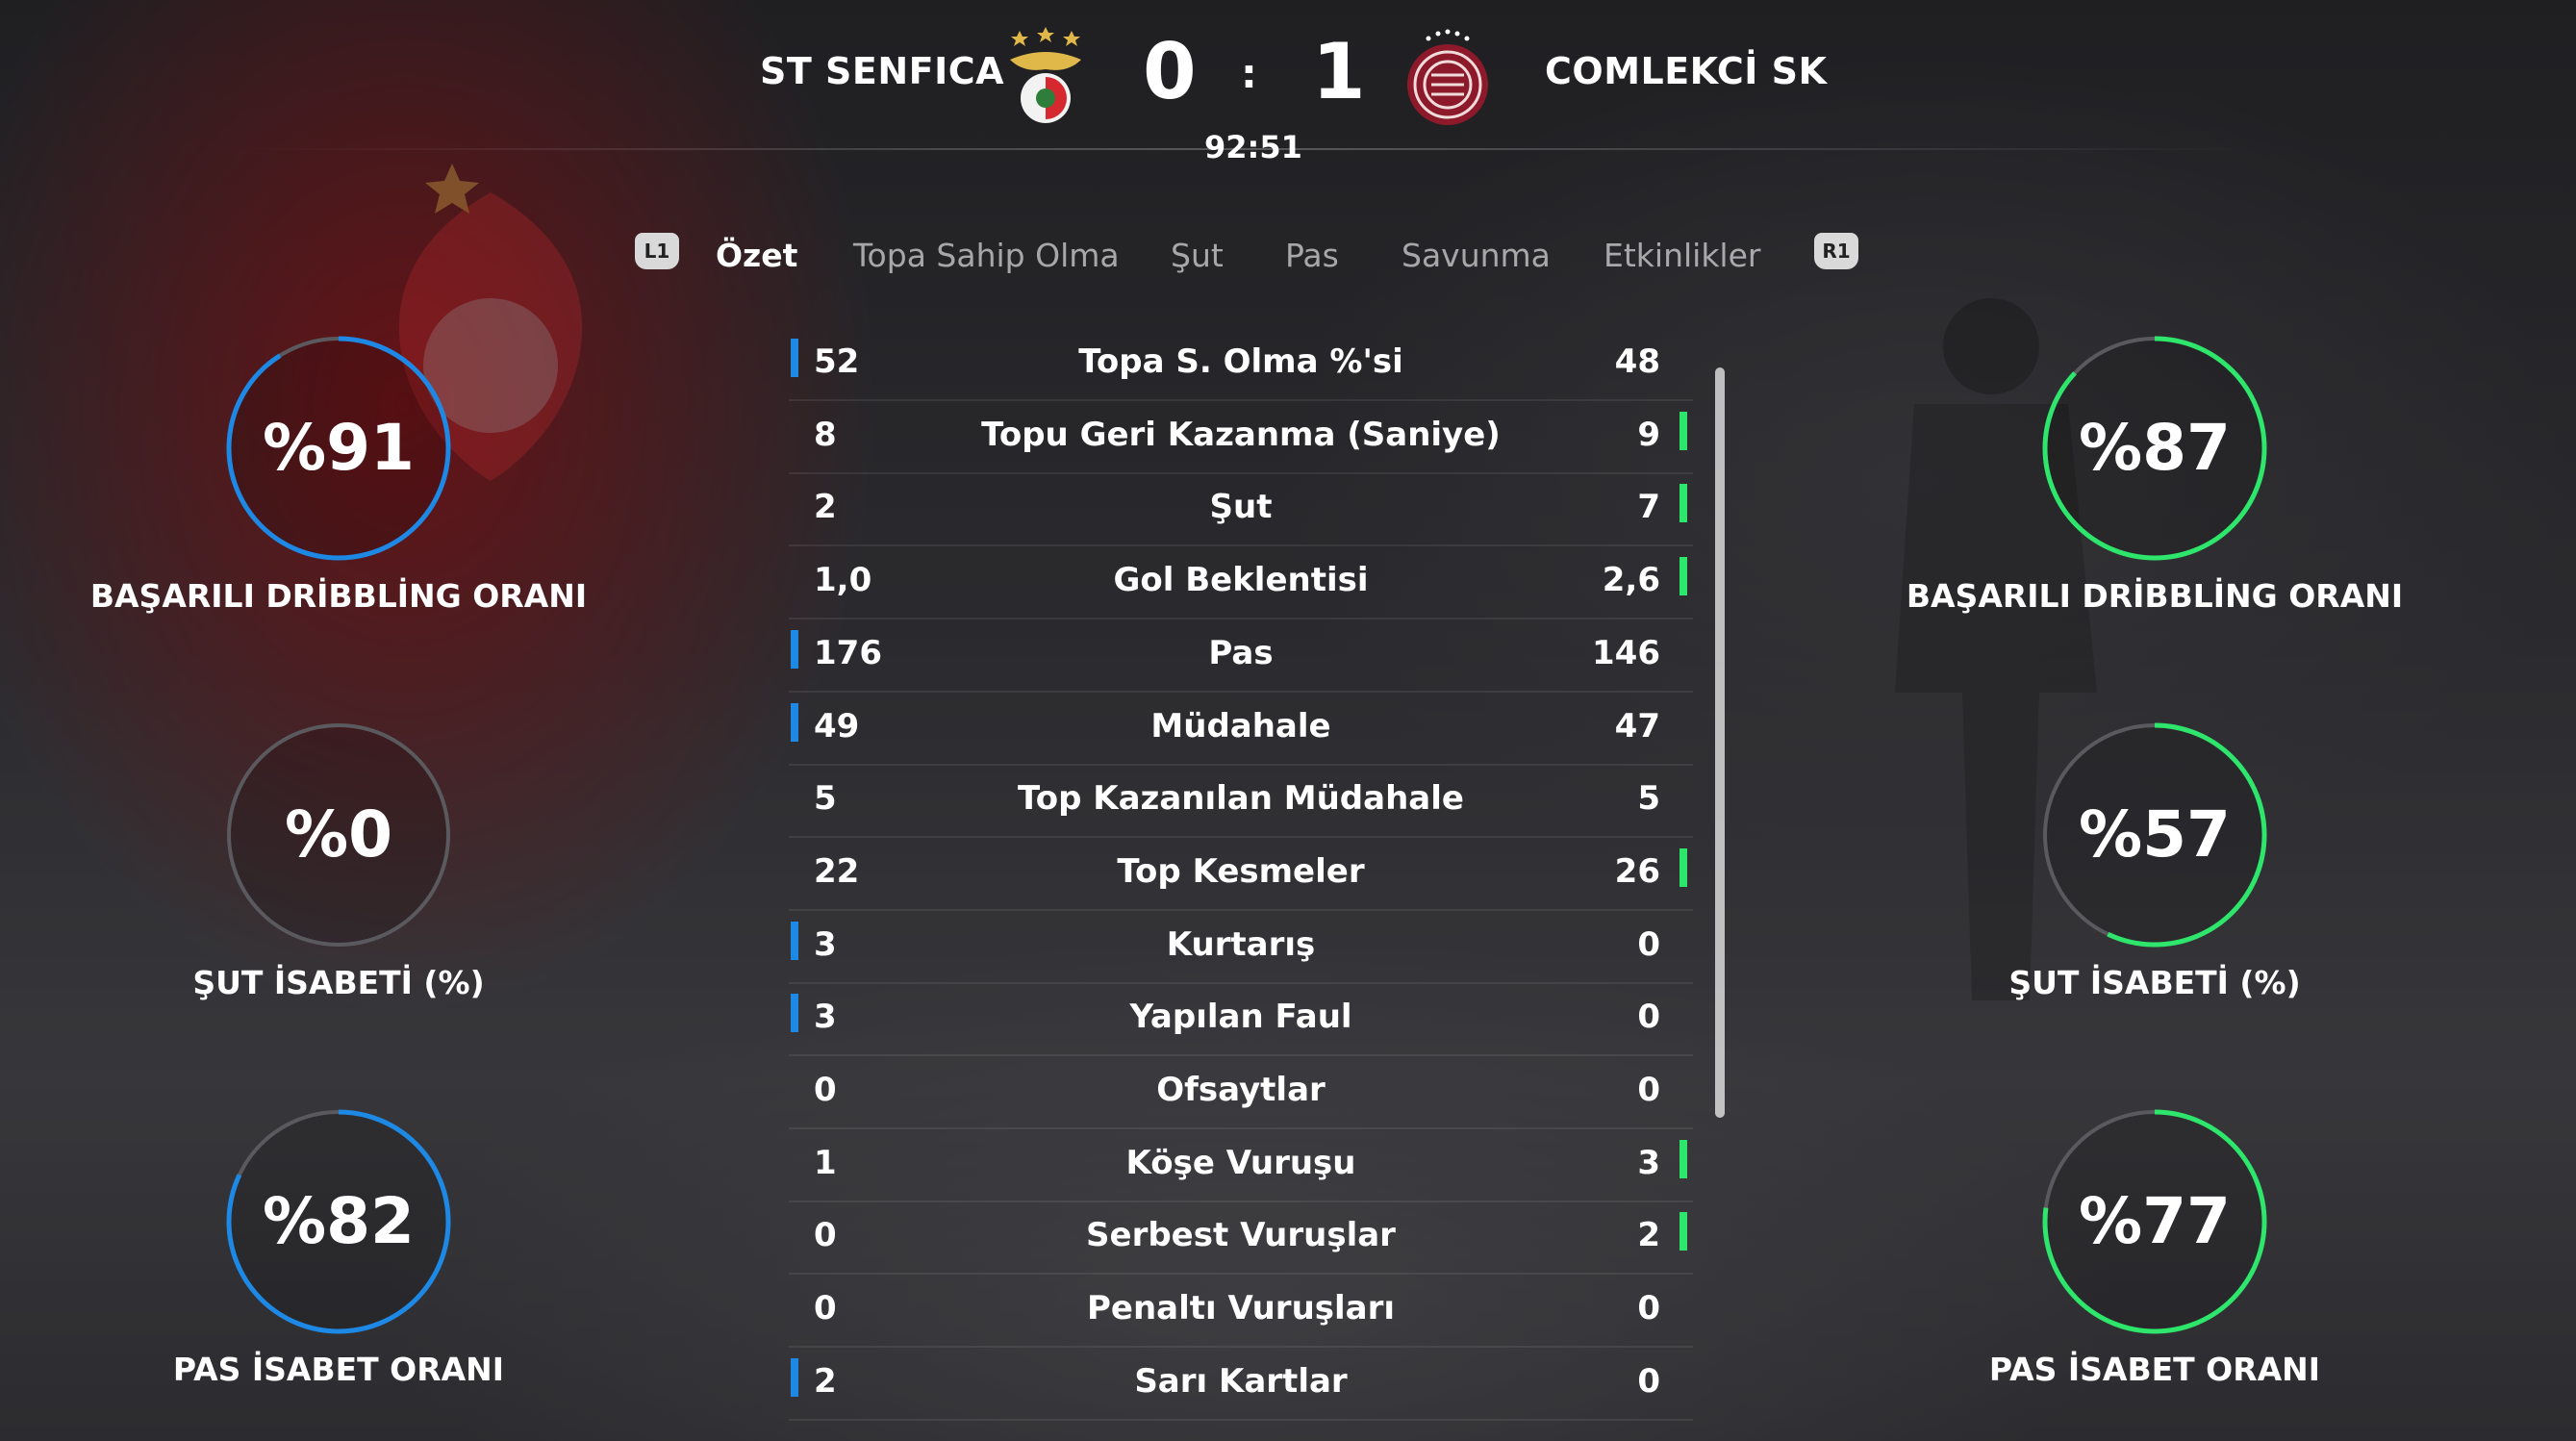  I want to click on away-ring-value: %87, so click(2155, 448).